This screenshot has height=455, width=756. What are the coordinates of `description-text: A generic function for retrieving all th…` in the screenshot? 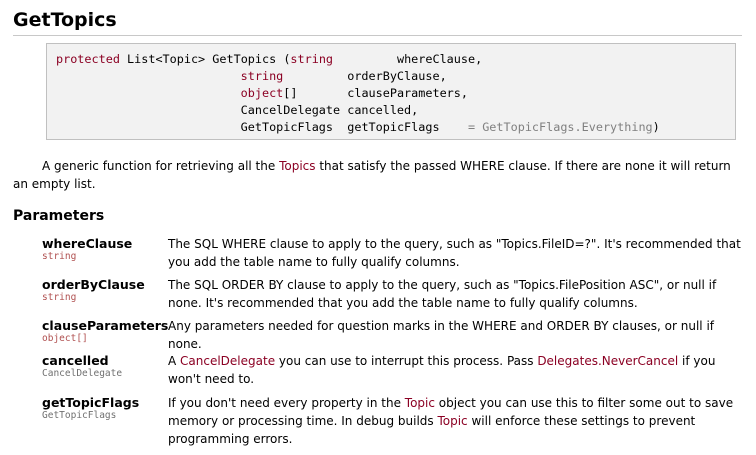 It's located at (161, 166).